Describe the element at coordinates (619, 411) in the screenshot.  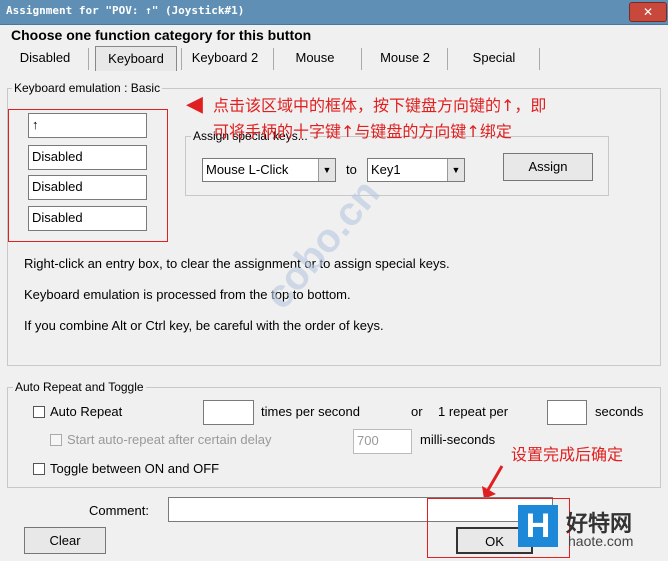
I see `seconds-label: seconds` at that location.